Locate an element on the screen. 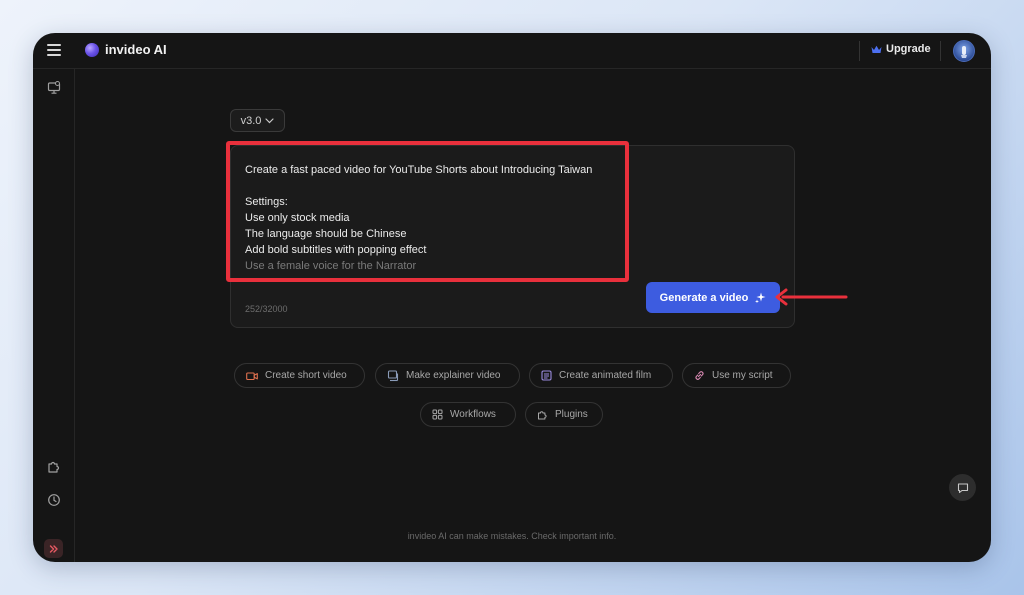 This screenshot has height=595, width=1024. create-short-video-chip: Create short video is located at coordinates (299, 375).